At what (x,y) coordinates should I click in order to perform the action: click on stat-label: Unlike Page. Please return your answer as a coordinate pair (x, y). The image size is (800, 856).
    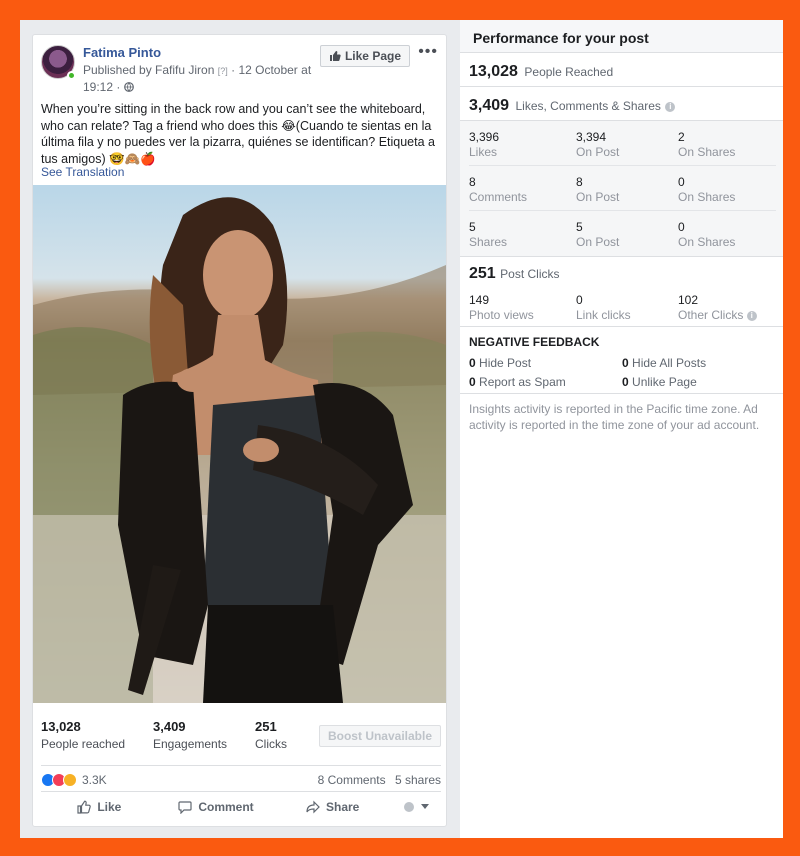
    Looking at the image, I should click on (664, 382).